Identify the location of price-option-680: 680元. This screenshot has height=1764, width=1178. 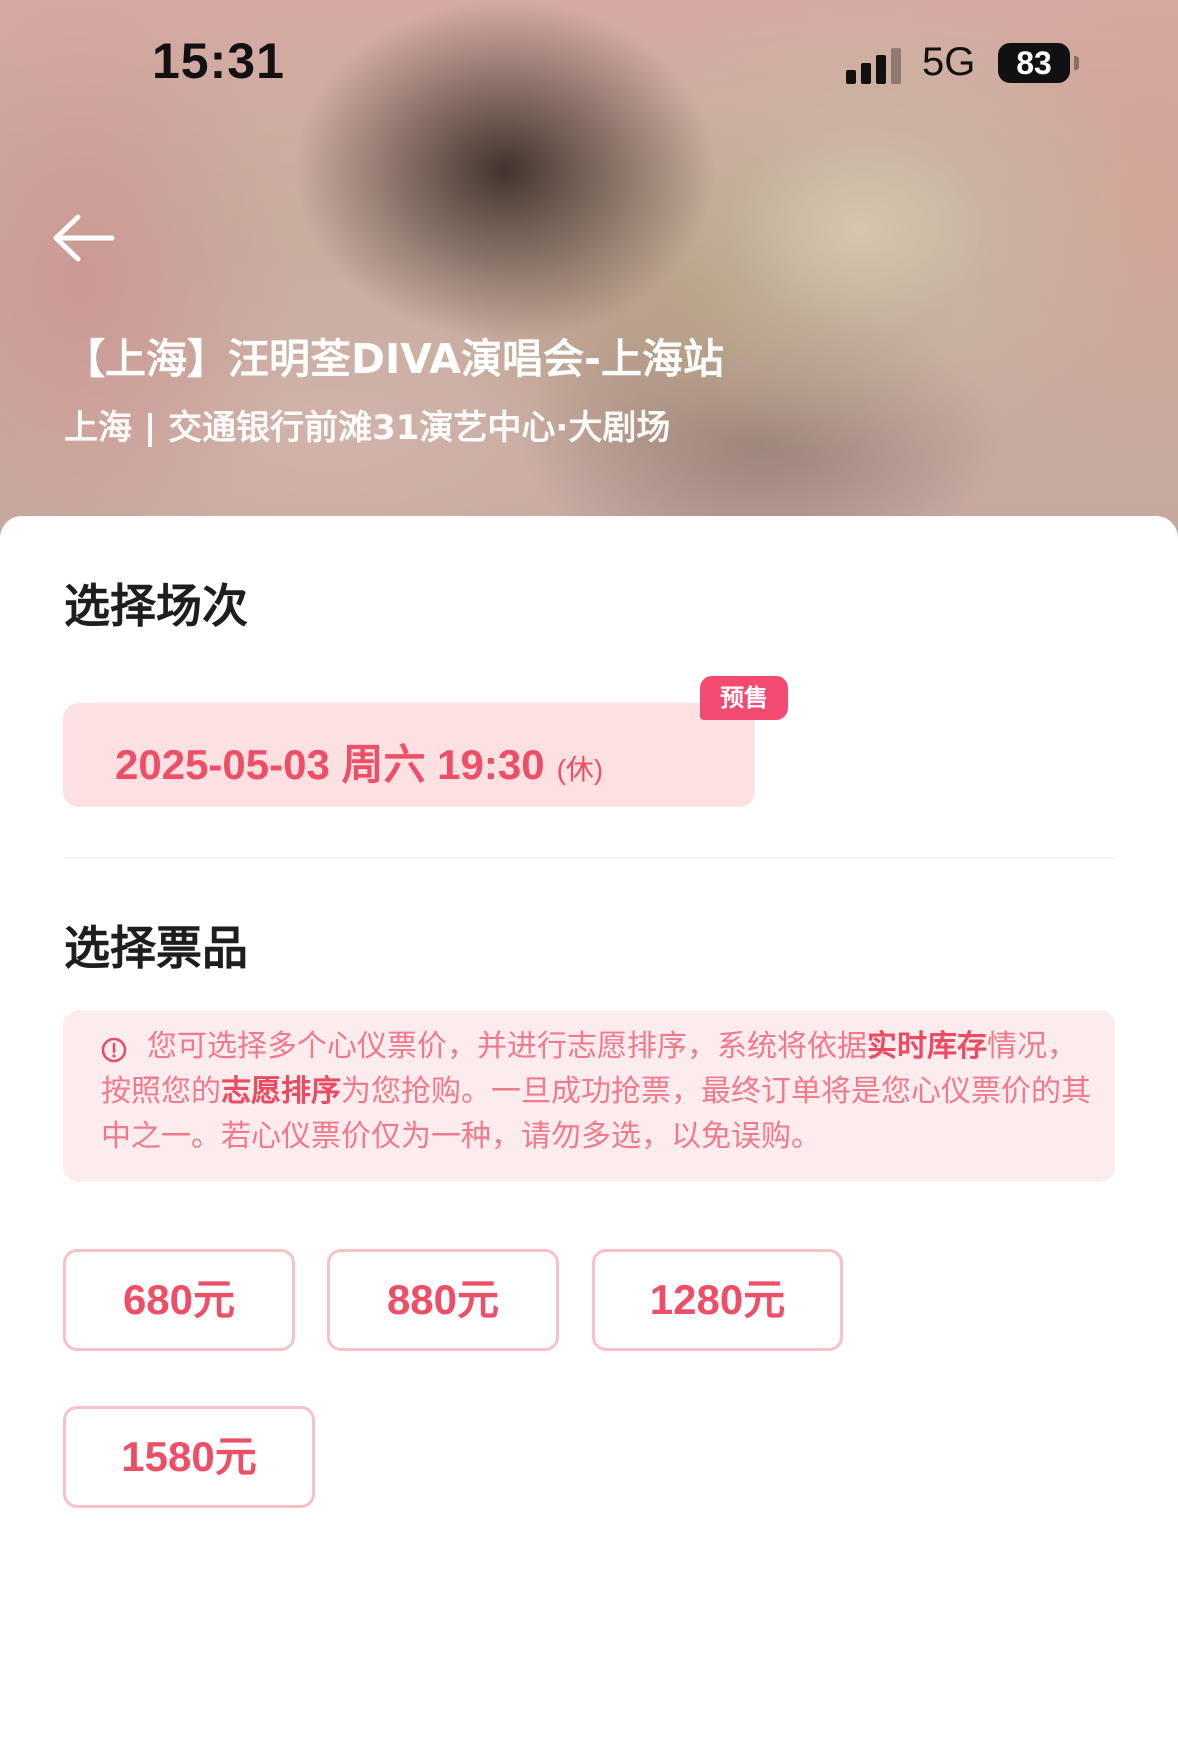
(179, 1300).